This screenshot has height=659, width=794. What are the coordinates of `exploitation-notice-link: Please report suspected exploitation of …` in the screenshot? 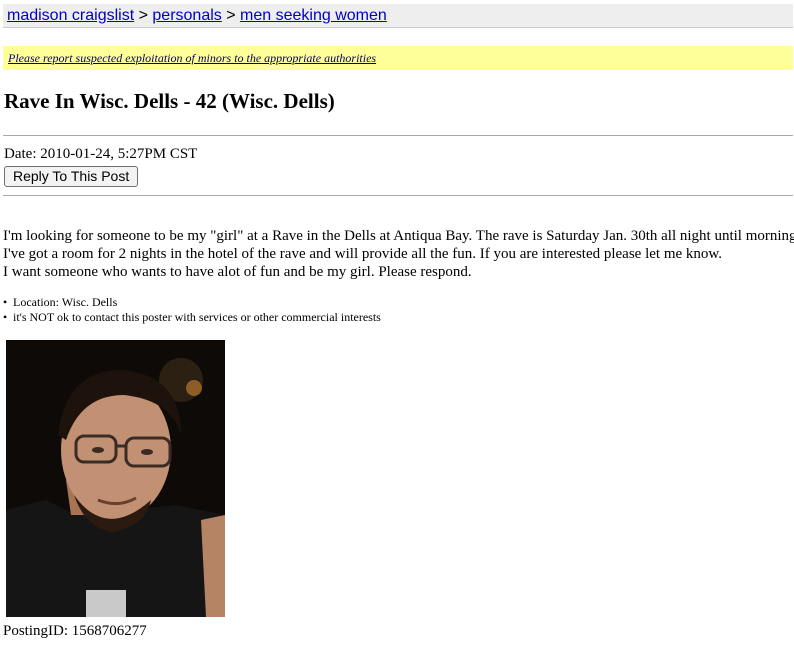 It's located at (192, 58).